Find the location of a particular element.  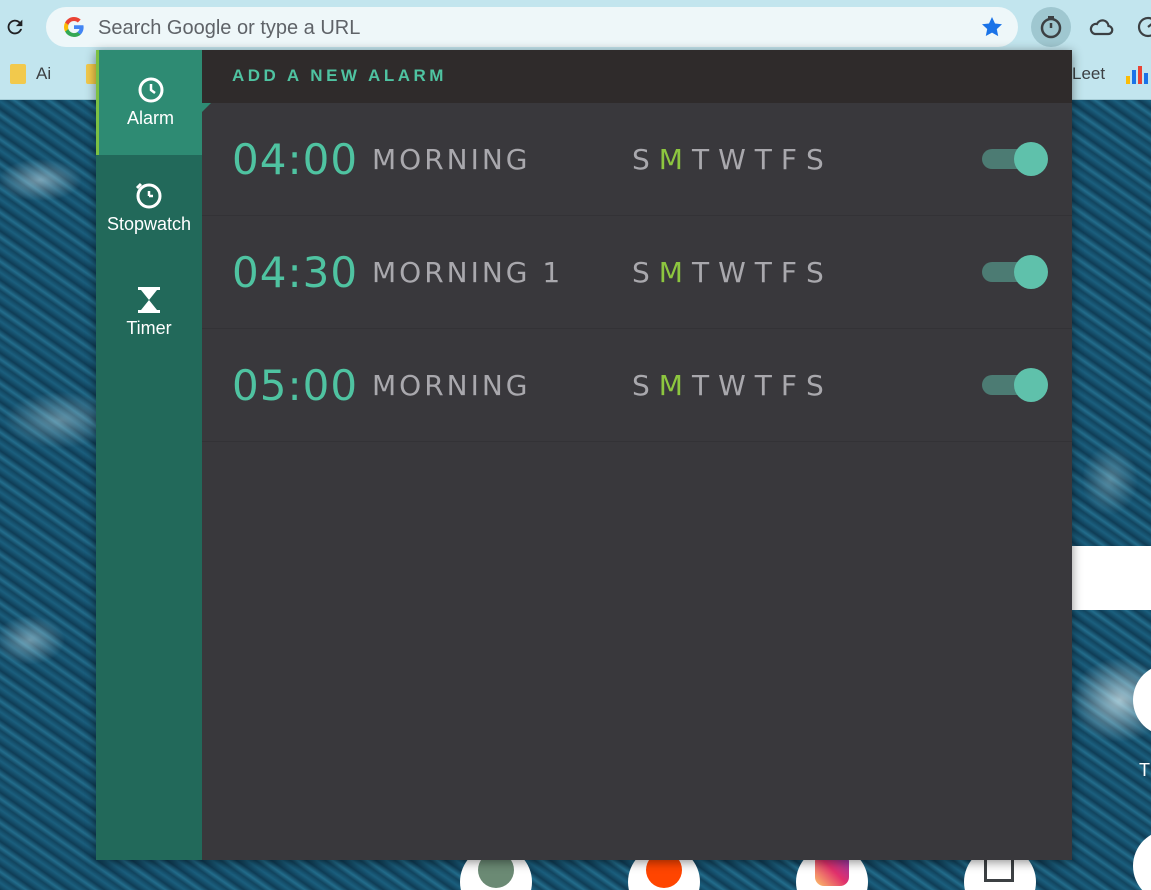

nav-stopwatch: Stopwatch is located at coordinates (149, 207).